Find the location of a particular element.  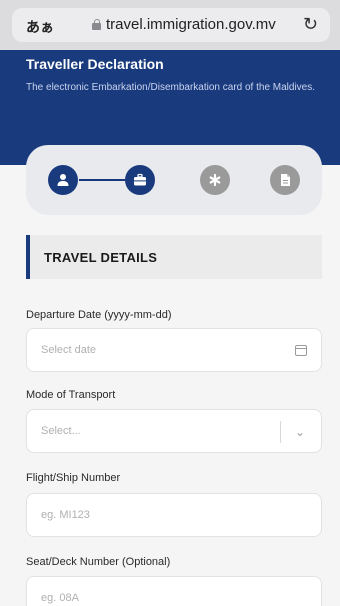

step-travel is located at coordinates (140, 180).